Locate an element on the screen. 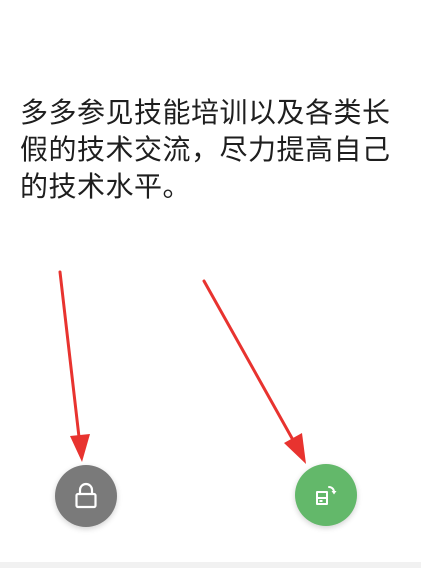  lock-icon is located at coordinates (86, 496).